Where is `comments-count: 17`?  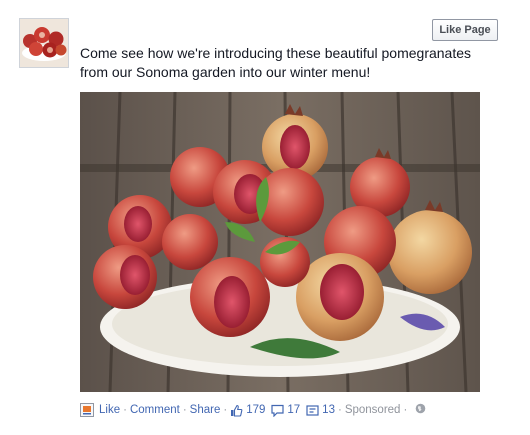
comments-count: 17 is located at coordinates (294, 410).